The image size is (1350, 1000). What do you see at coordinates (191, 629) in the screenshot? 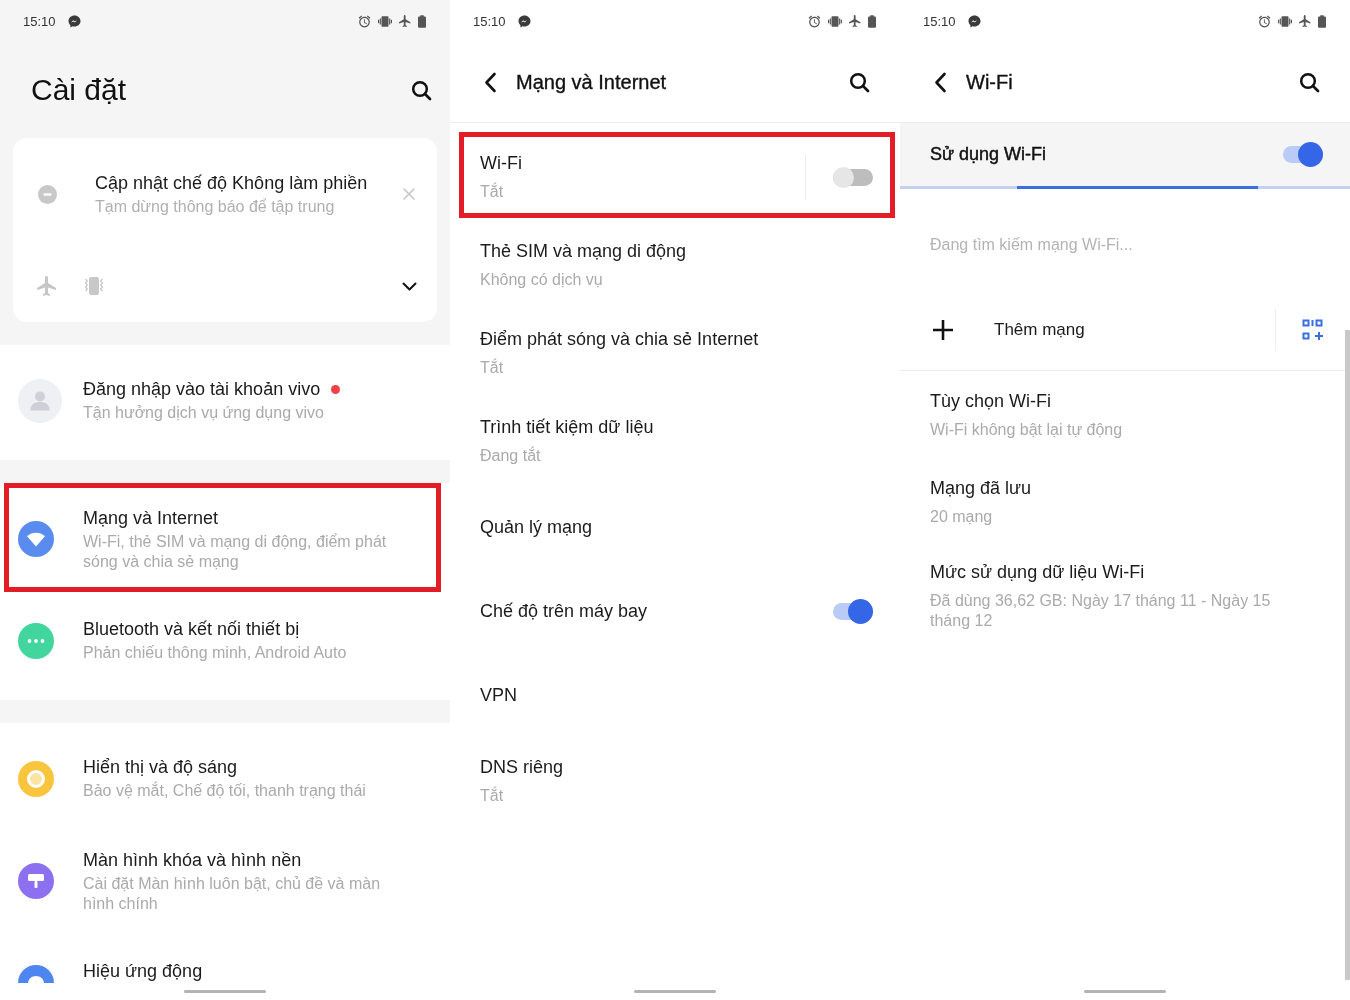
I see `setting-title: Bluetooth và kết nối thiết bị` at bounding box center [191, 629].